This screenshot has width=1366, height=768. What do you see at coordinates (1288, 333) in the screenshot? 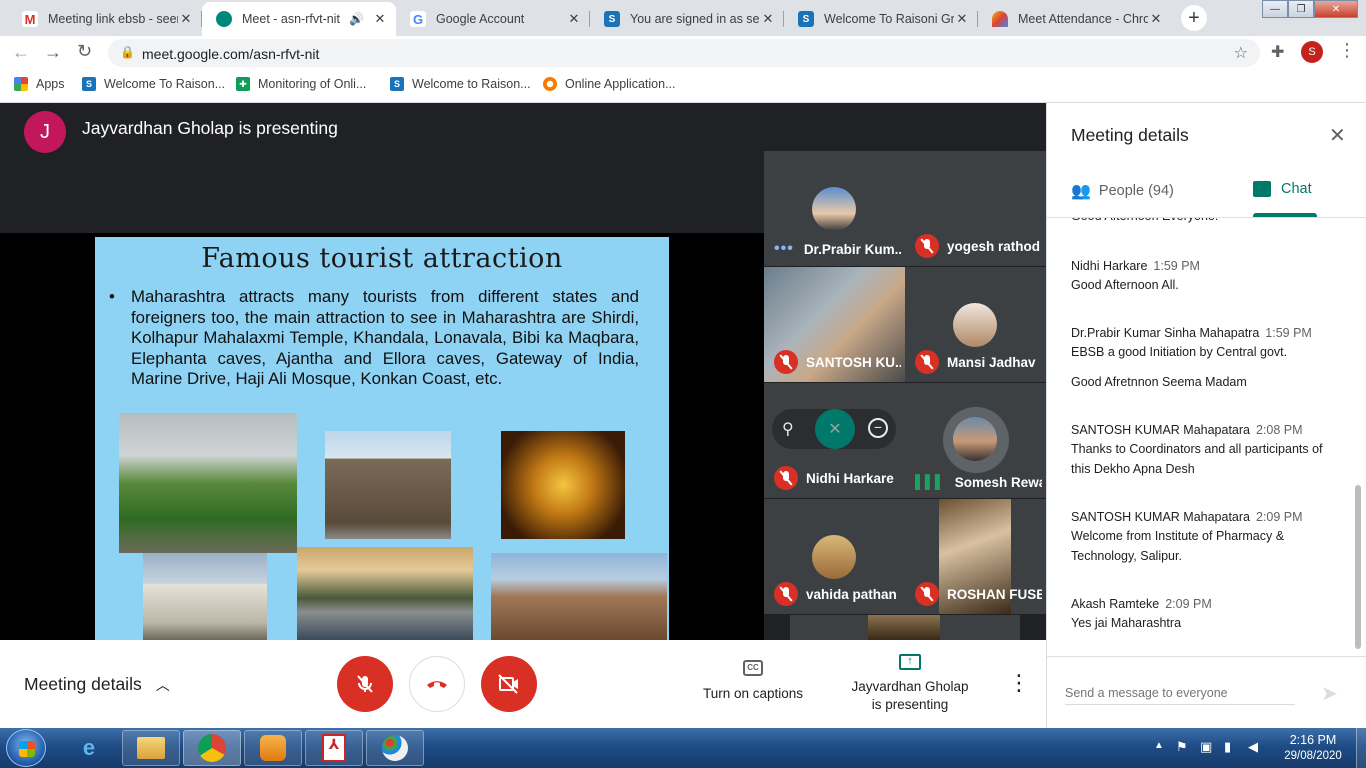
I see `message-time: 1:59 PM` at bounding box center [1288, 333].